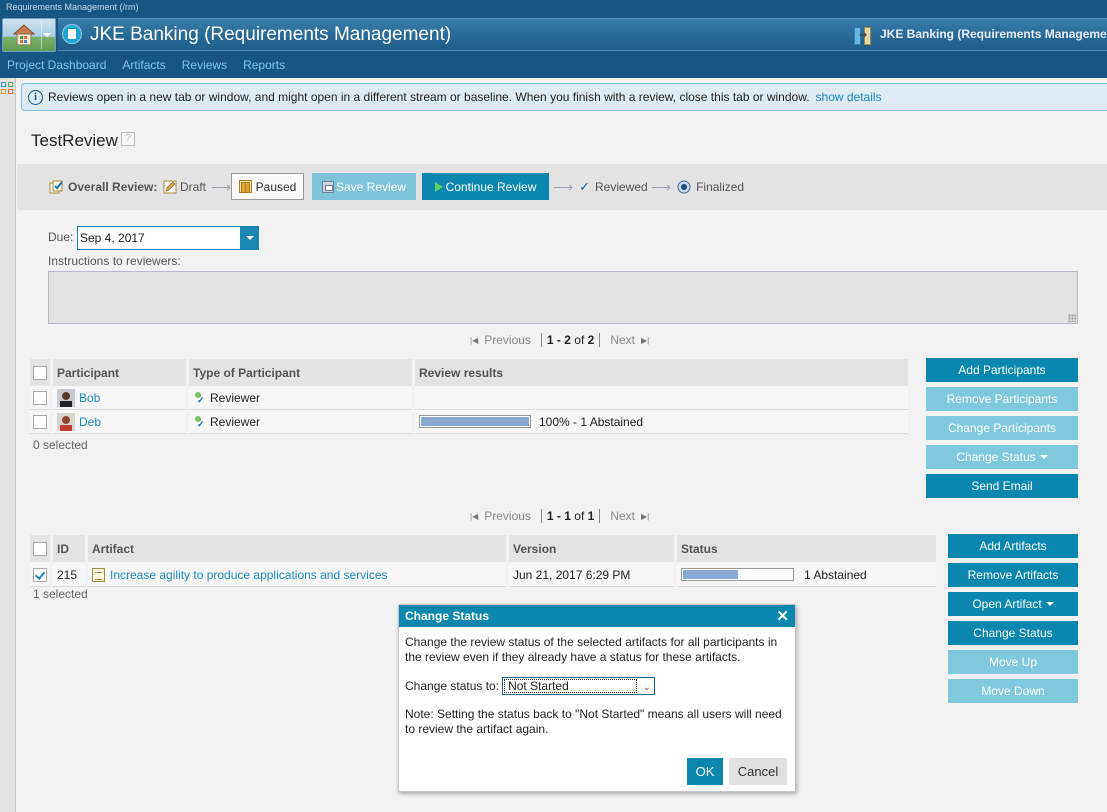  I want to click on column-artifact: Artifact, so click(297, 548).